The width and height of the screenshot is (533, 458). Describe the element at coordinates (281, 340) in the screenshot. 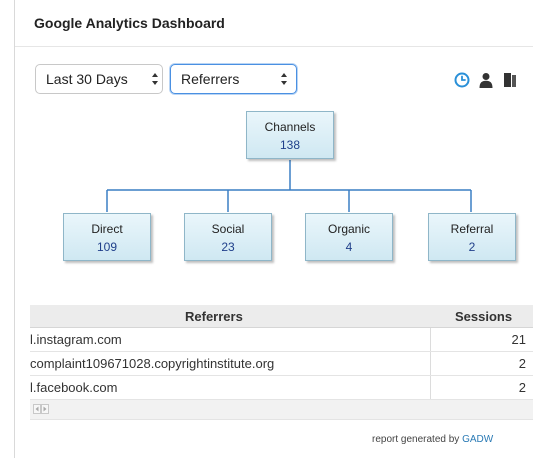

I see `table-row: l.instagram.com 21` at that location.